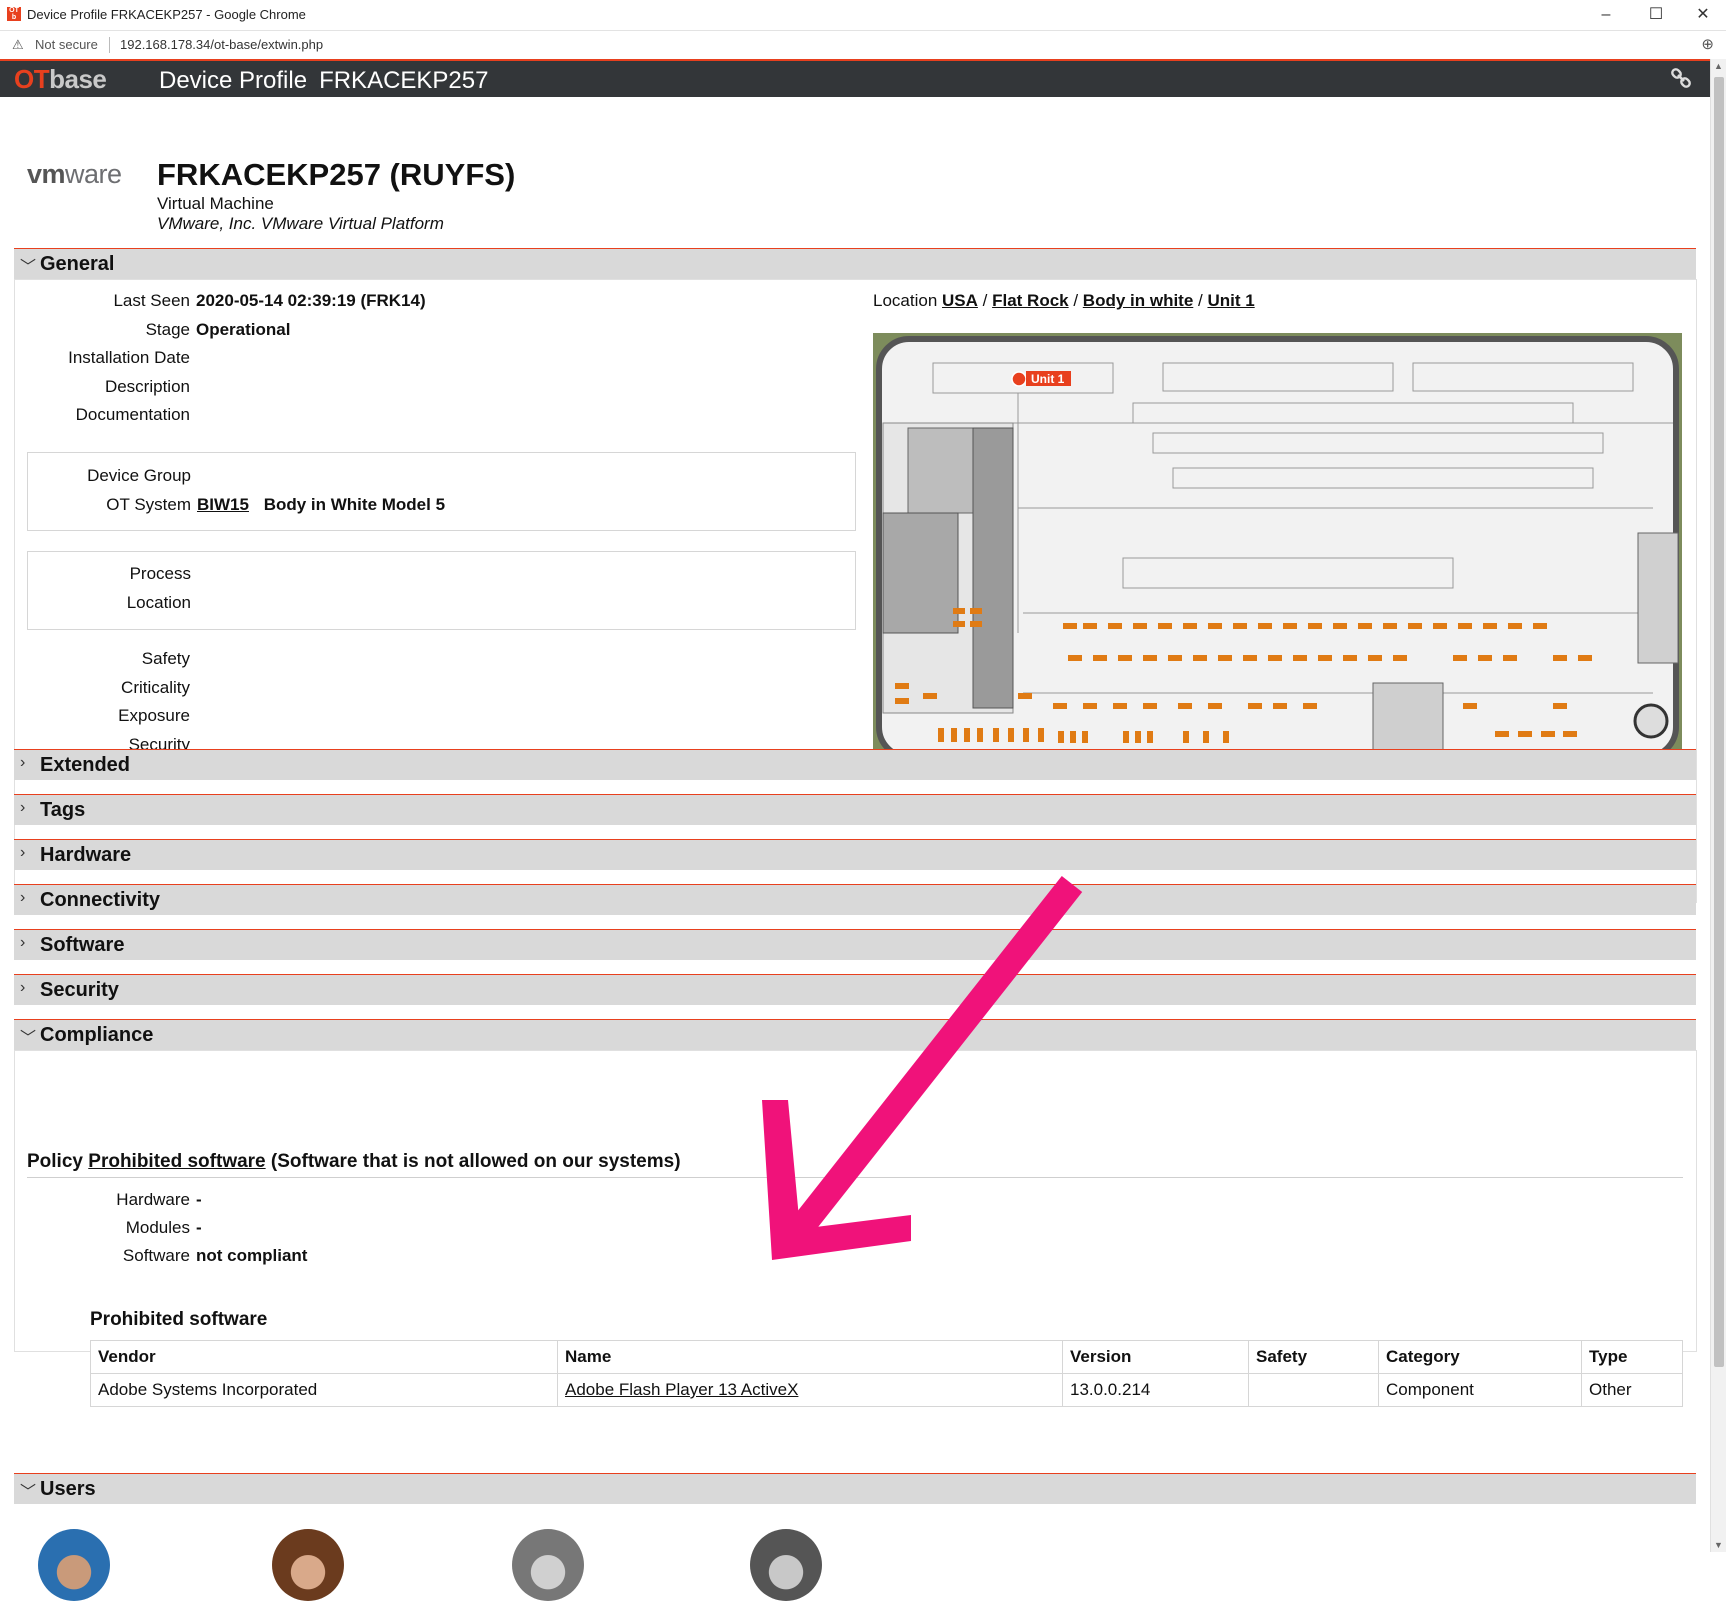  What do you see at coordinates (157, 1227) in the screenshot?
I see `compliance-modules-label: Modules` at bounding box center [157, 1227].